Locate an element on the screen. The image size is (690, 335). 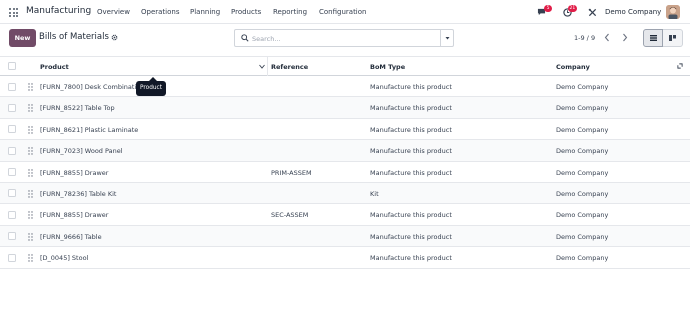
list-view-button is located at coordinates (653, 38).